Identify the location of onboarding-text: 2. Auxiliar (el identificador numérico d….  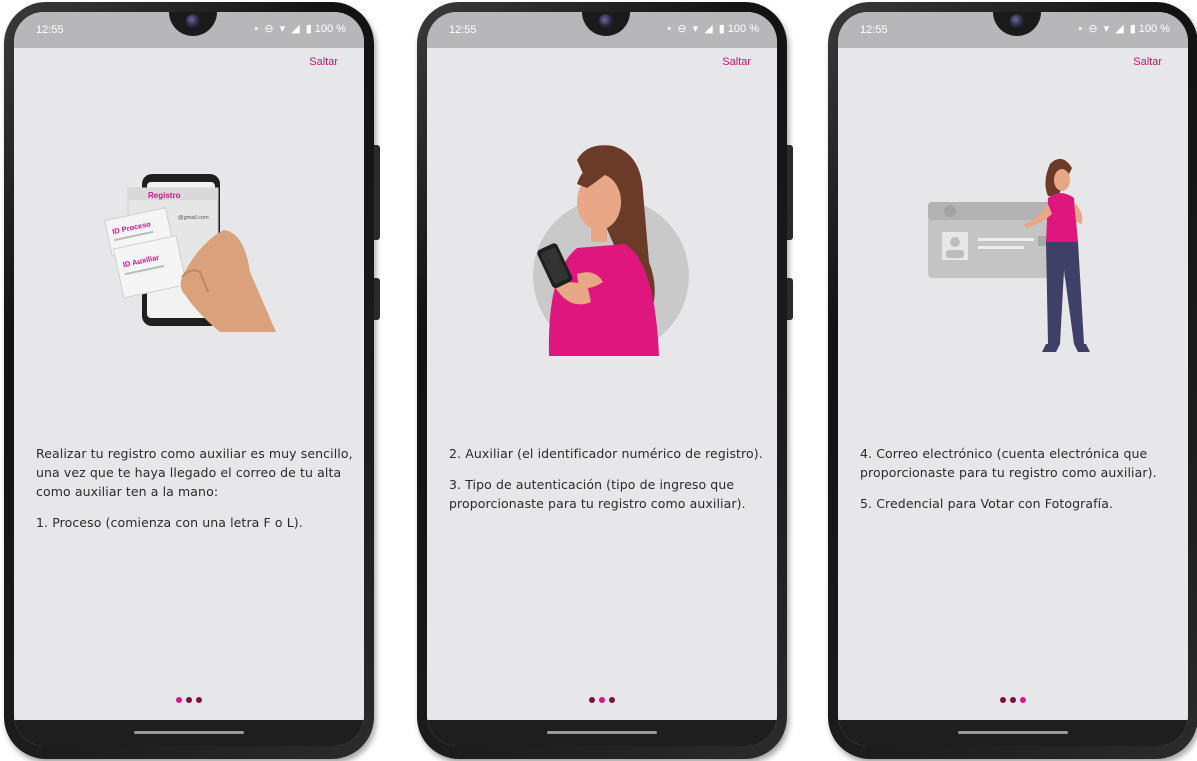
(608, 484).